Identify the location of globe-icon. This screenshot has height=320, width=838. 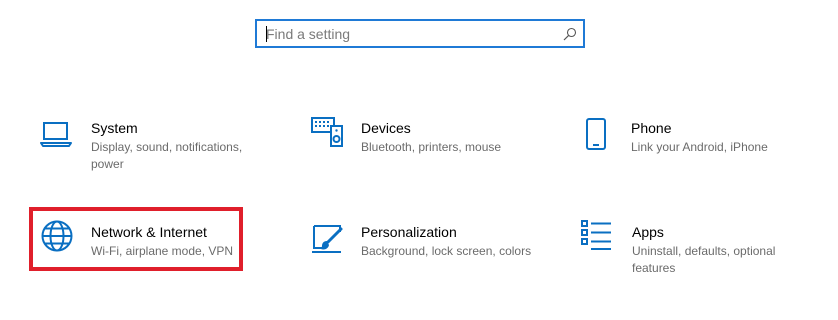
(57, 236).